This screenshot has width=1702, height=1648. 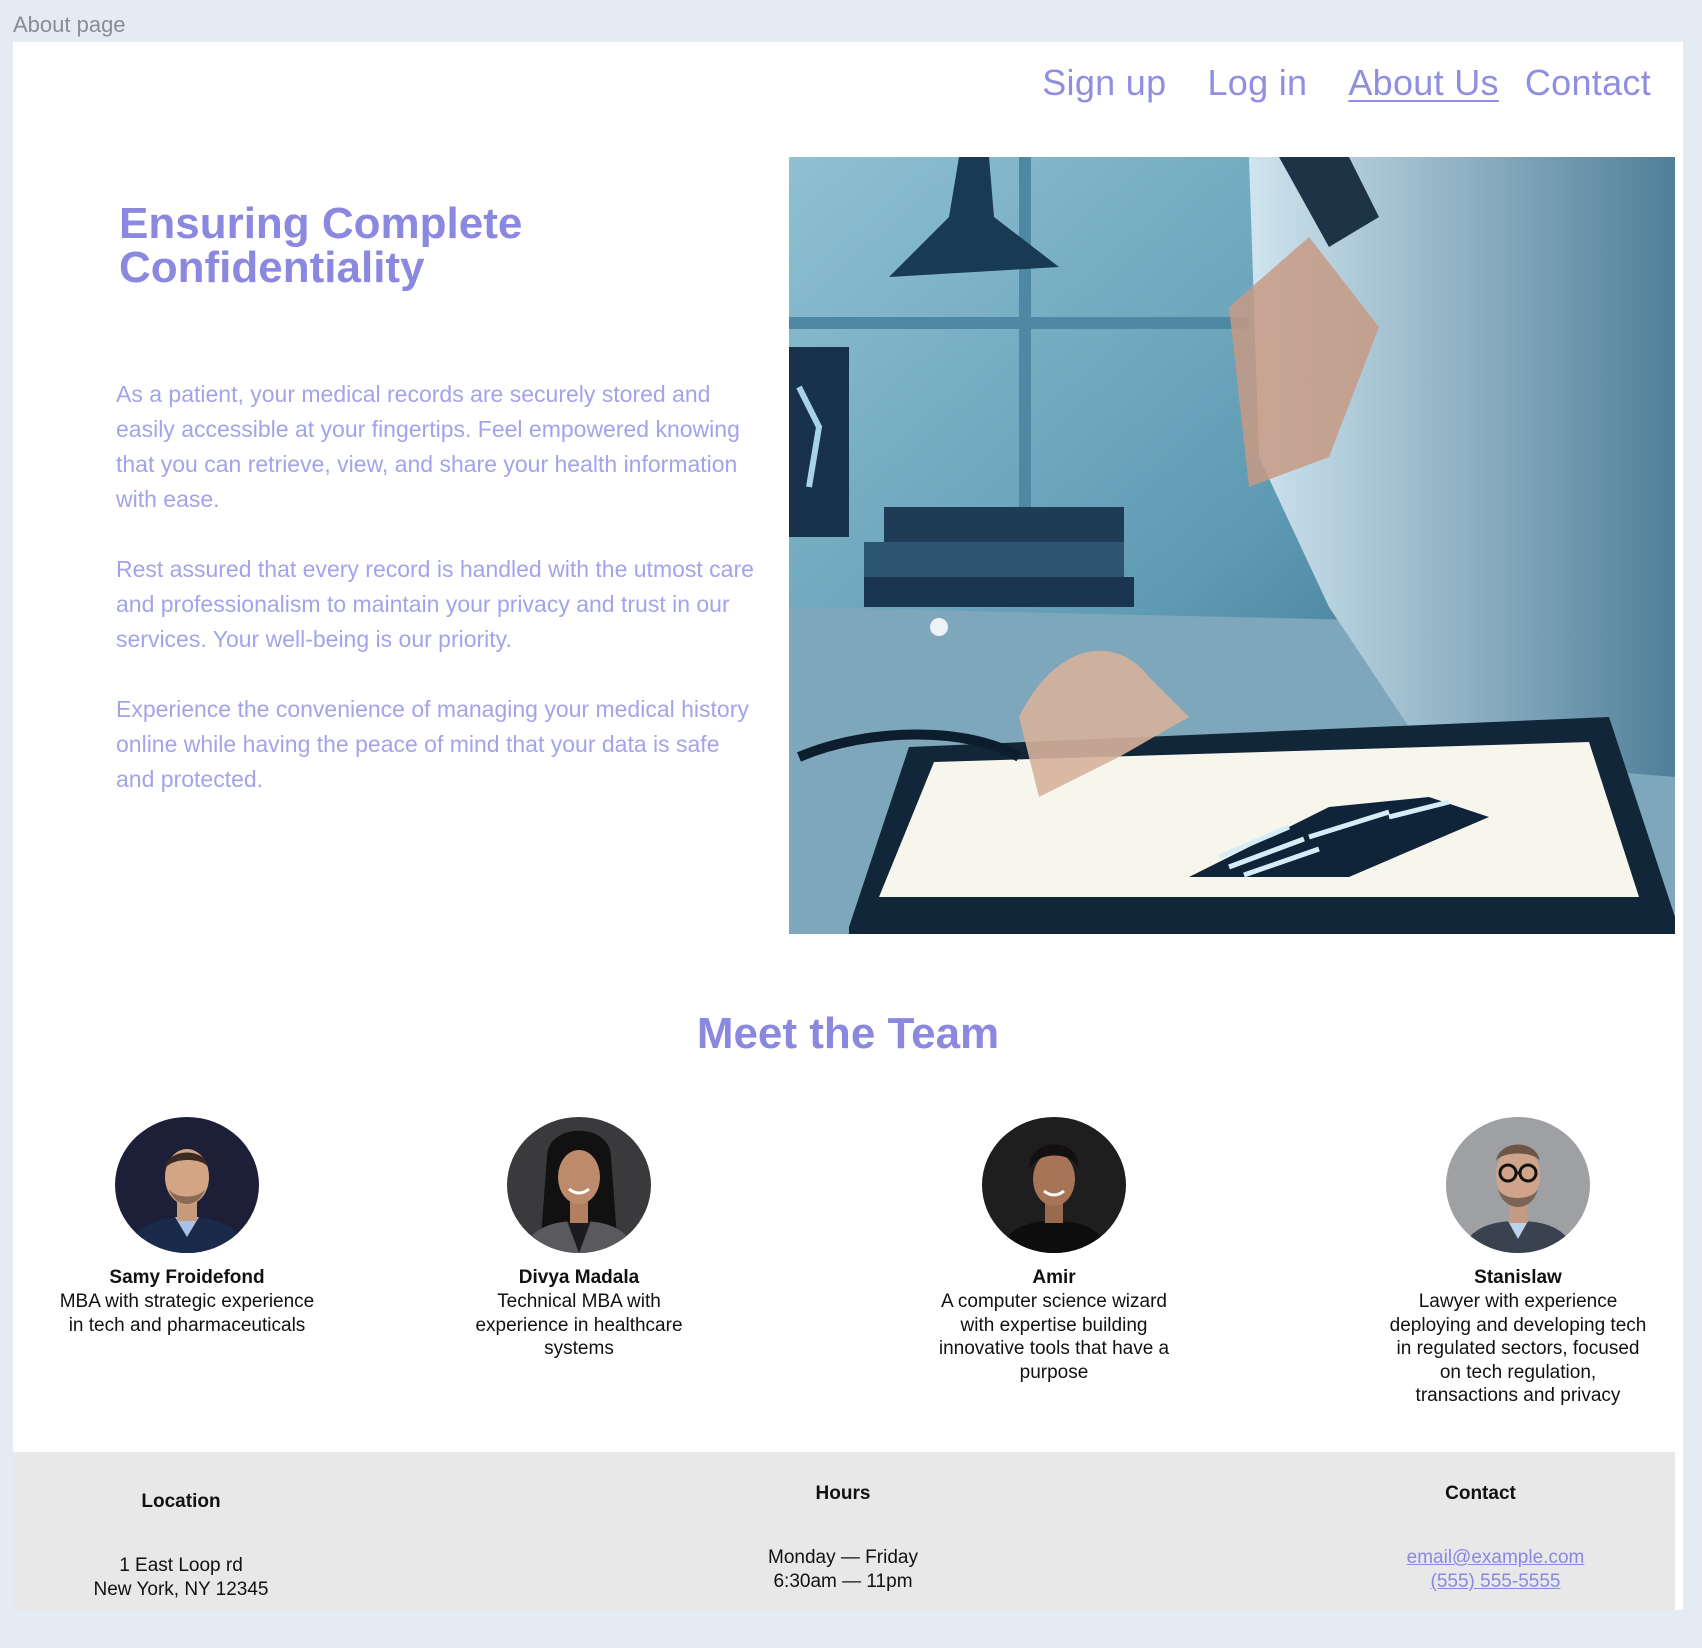 I want to click on hero-title: Ensuring Complete Confidentiality, so click(x=321, y=245).